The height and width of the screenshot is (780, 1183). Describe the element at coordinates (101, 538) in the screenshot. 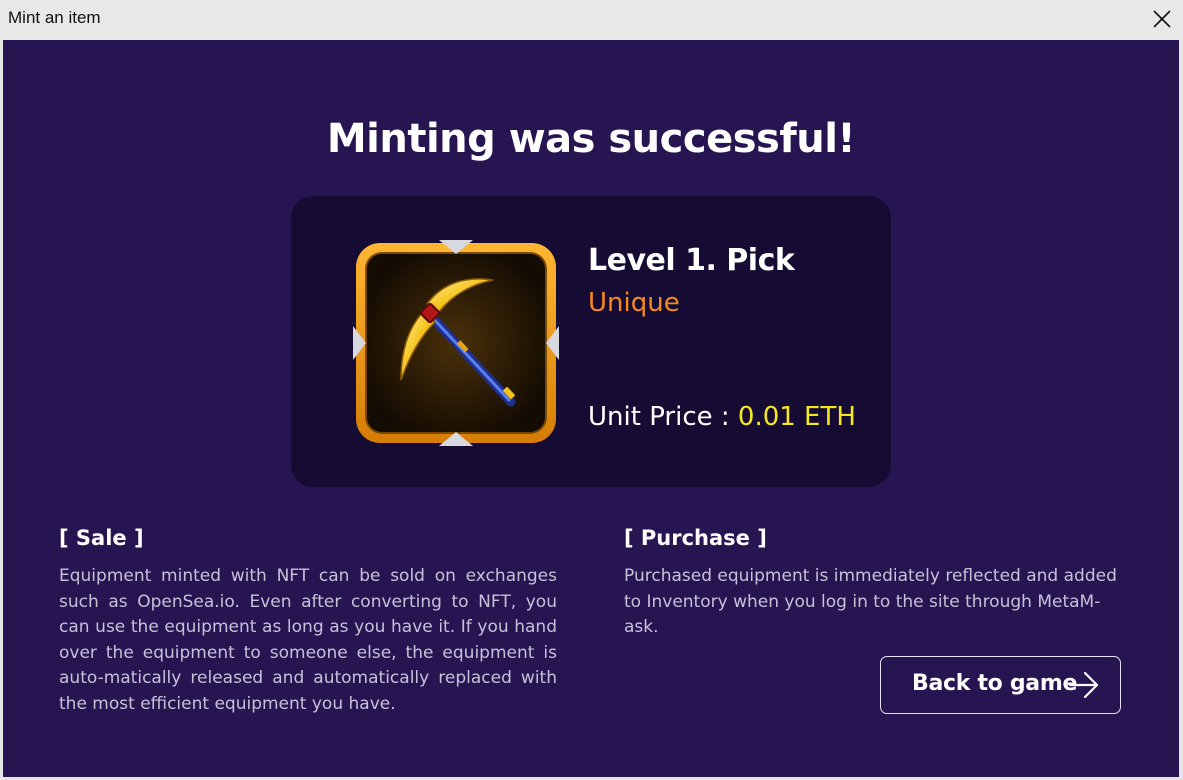

I see `sale-title: [ Sale ]` at that location.